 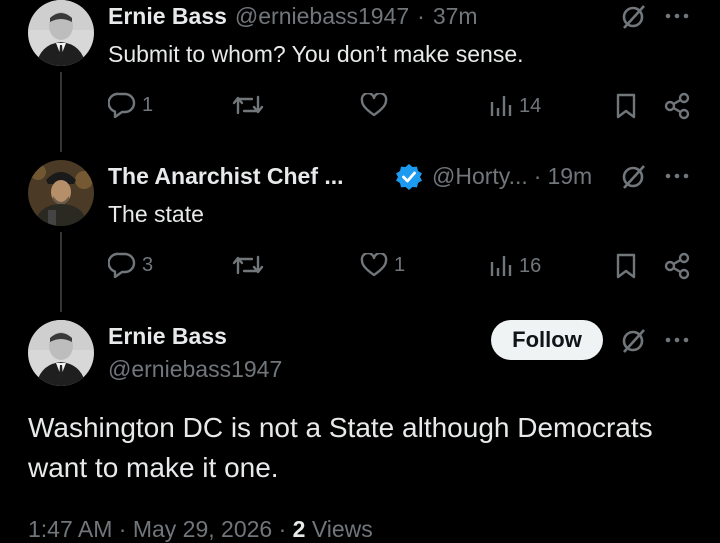 What do you see at coordinates (409, 177) in the screenshot?
I see `verified-badge-icon` at bounding box center [409, 177].